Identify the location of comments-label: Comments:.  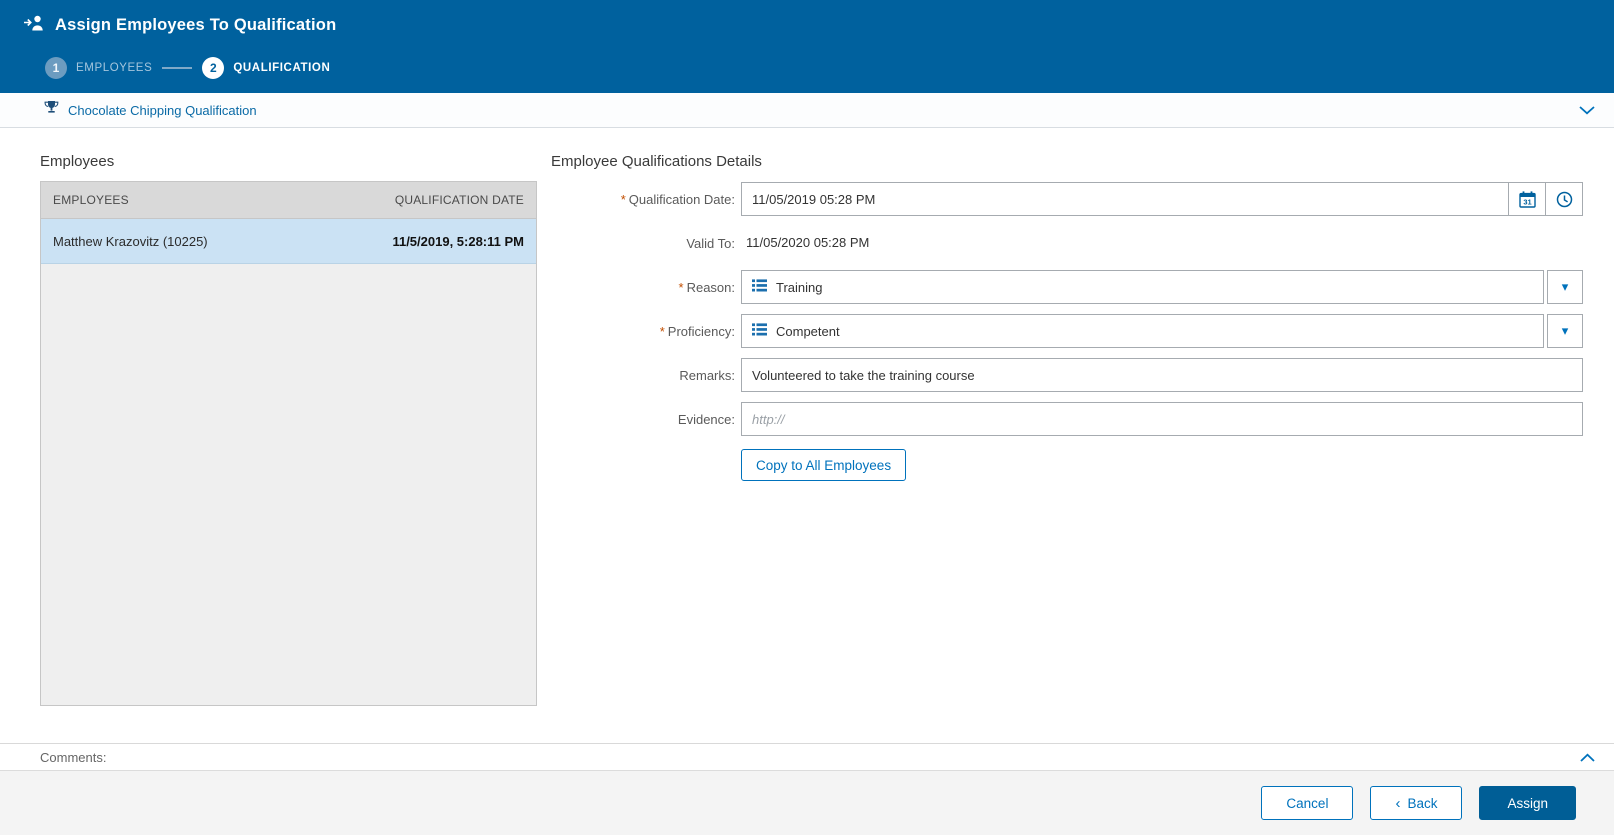
(73, 757).